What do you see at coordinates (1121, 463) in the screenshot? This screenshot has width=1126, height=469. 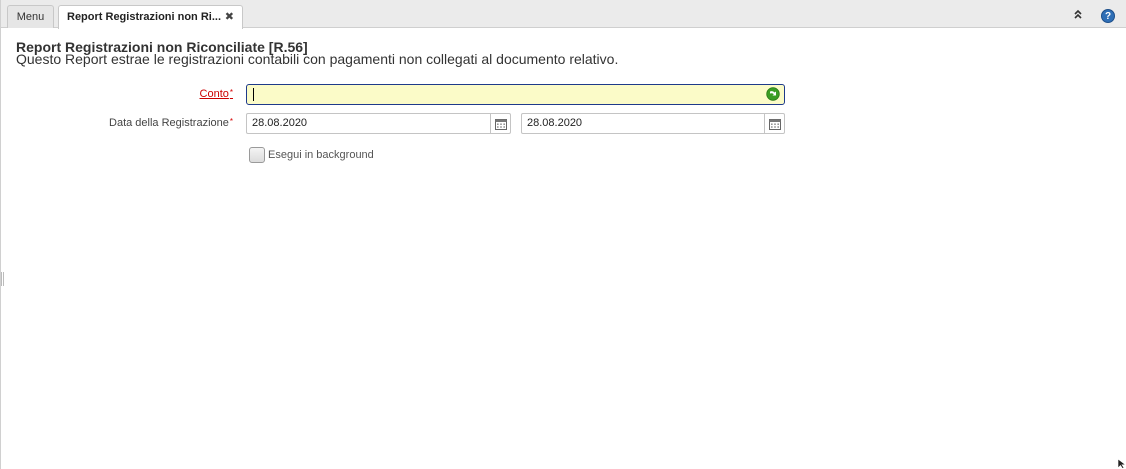 I see `mouse-cursor-icon` at bounding box center [1121, 463].